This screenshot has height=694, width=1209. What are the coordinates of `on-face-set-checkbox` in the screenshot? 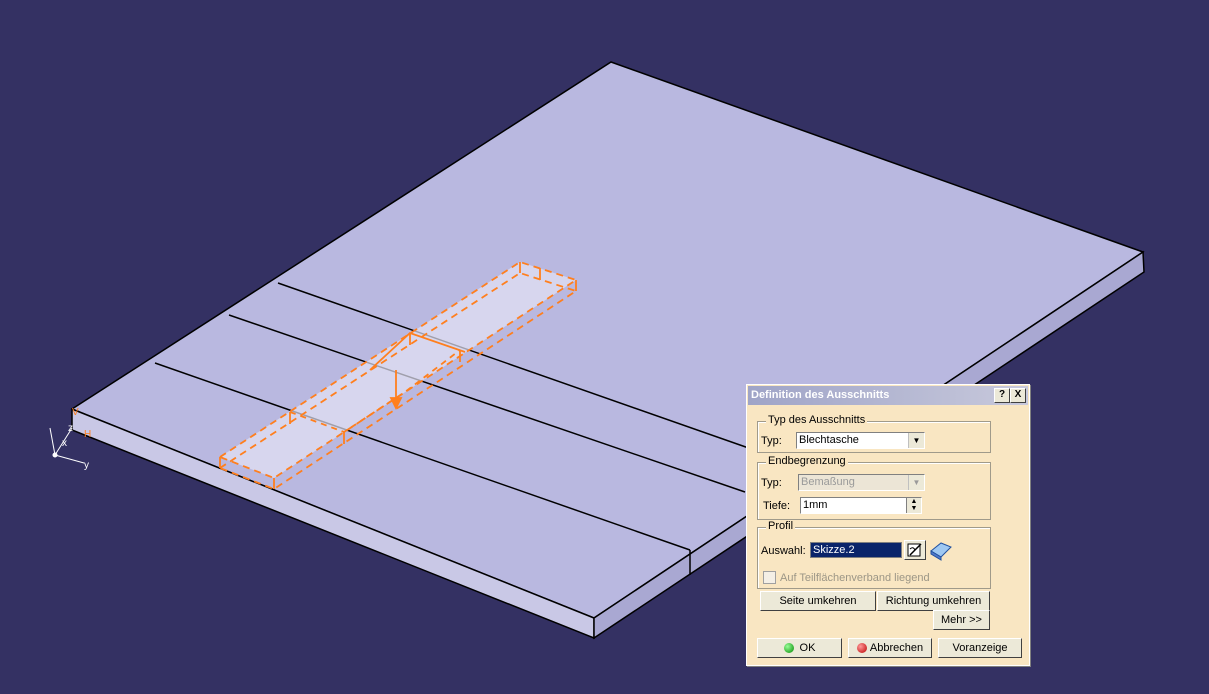 It's located at (769, 577).